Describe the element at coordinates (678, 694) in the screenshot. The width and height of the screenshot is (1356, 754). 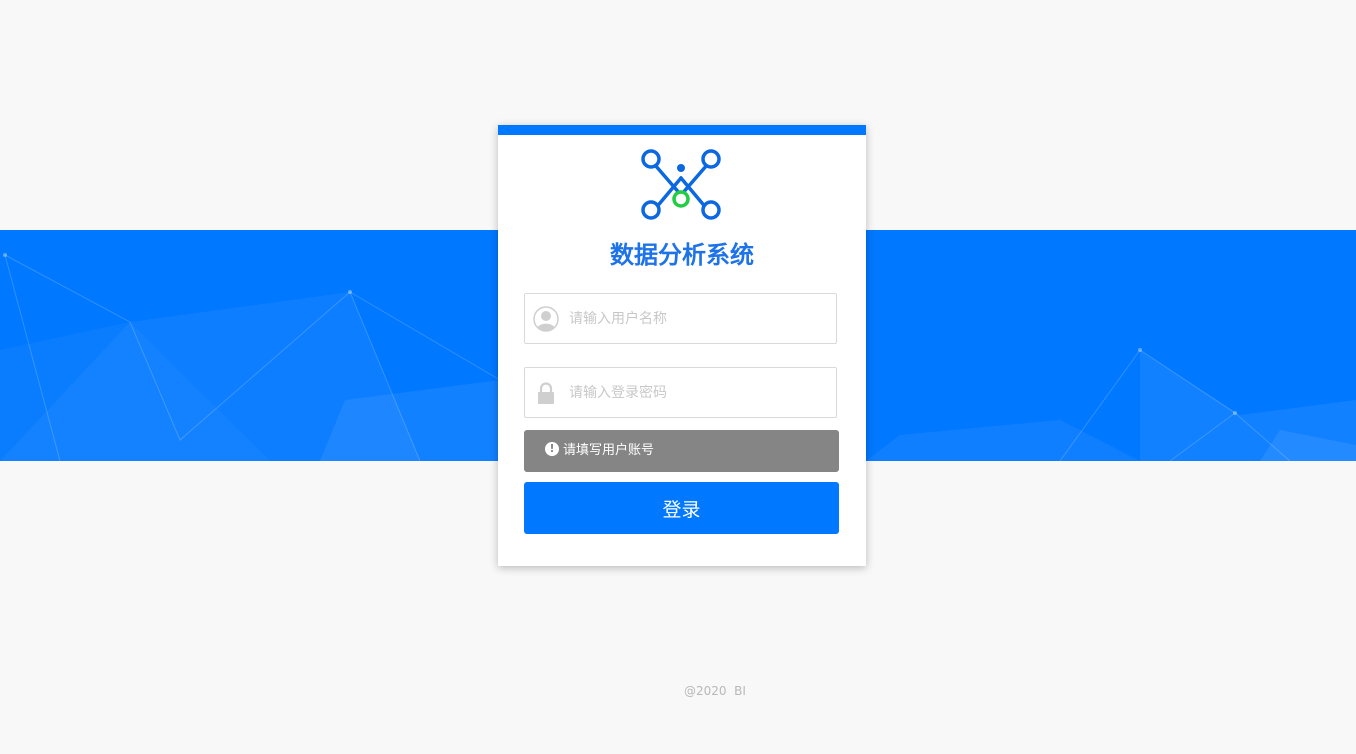
I see `footer: @2020 BI` at that location.